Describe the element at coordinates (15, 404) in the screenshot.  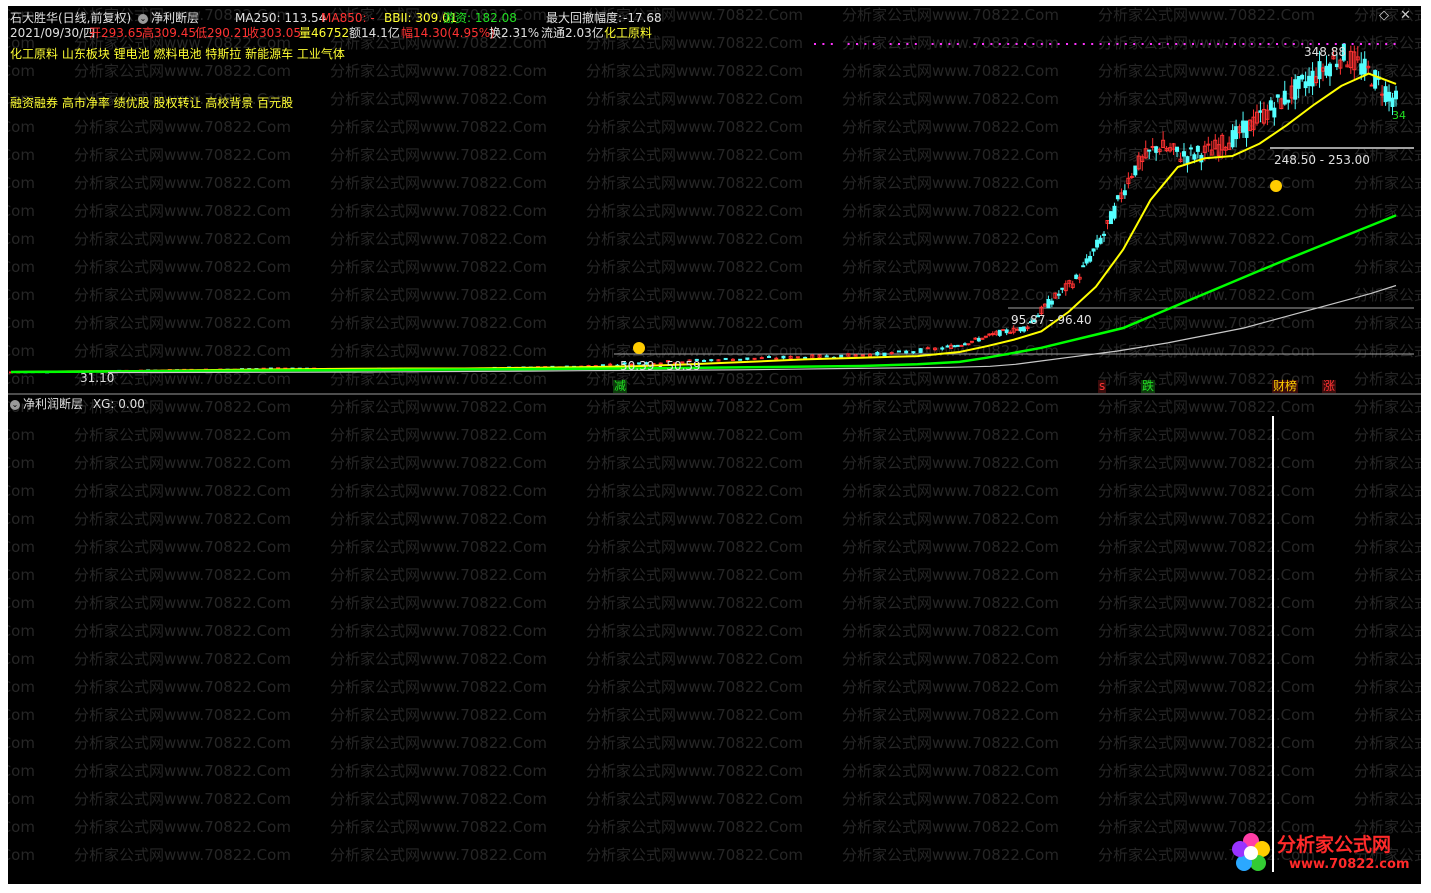
I see `chevron-down-icon: ⌄` at that location.